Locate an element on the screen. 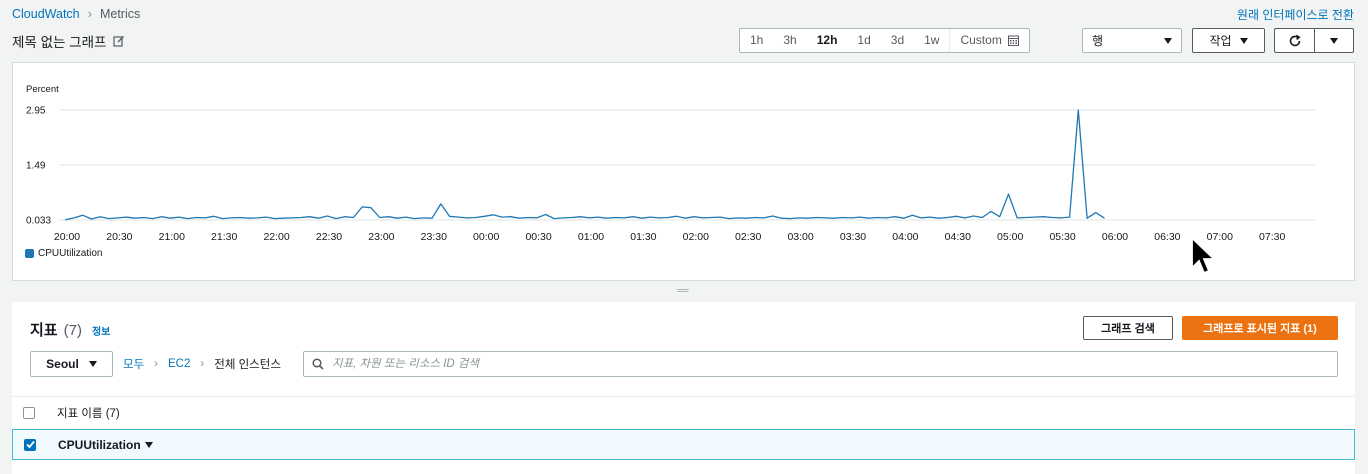 The width and height of the screenshot is (1368, 474). x-tick-label: 06:30 is located at coordinates (1167, 237).